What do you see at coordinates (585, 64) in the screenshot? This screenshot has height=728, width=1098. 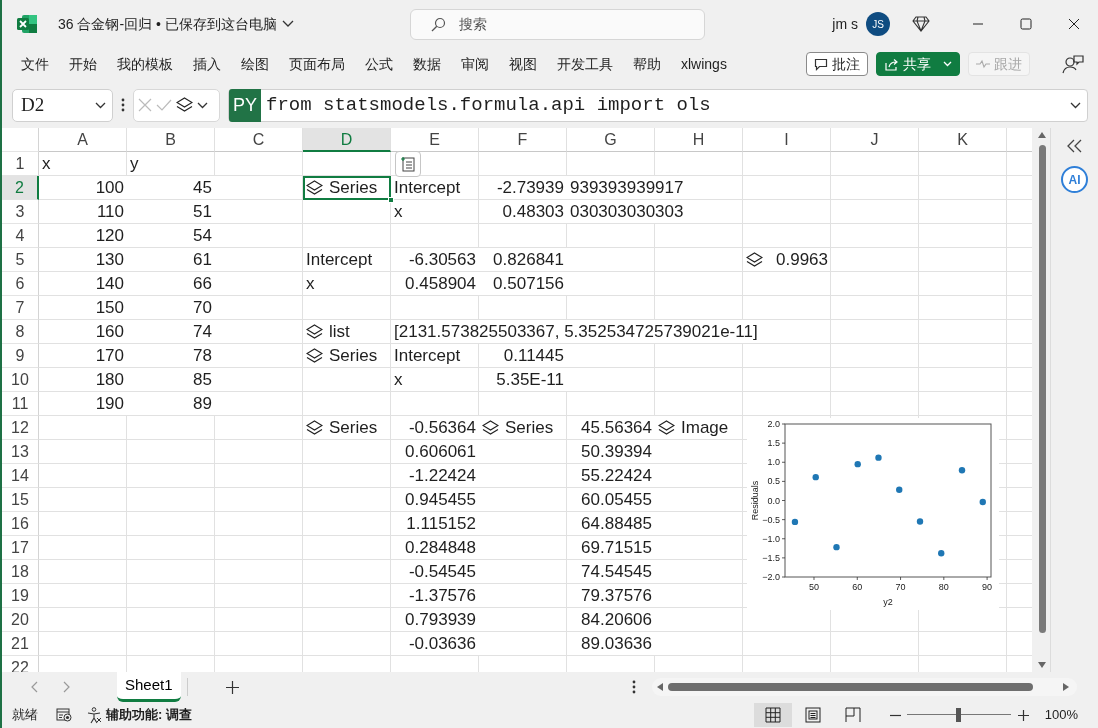 I see `menu-tab: 开发工具` at bounding box center [585, 64].